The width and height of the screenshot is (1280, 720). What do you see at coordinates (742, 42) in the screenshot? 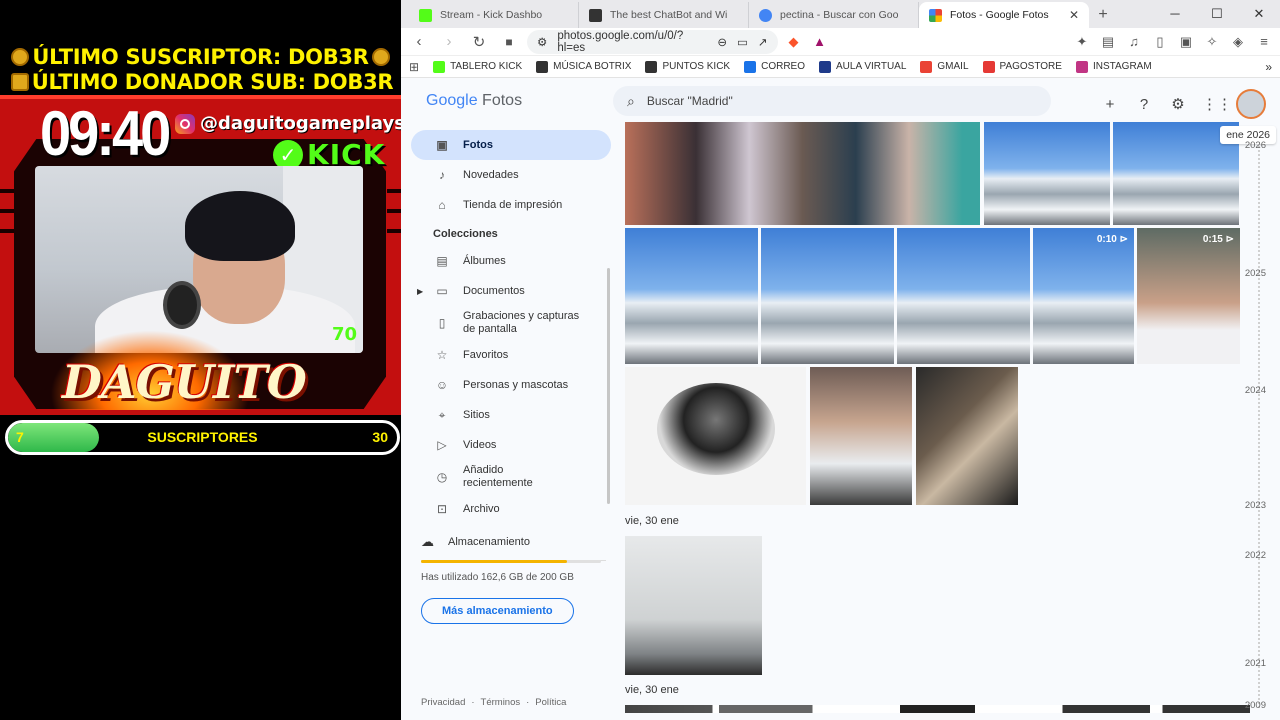
I see `install-icon: ▭` at bounding box center [742, 42].